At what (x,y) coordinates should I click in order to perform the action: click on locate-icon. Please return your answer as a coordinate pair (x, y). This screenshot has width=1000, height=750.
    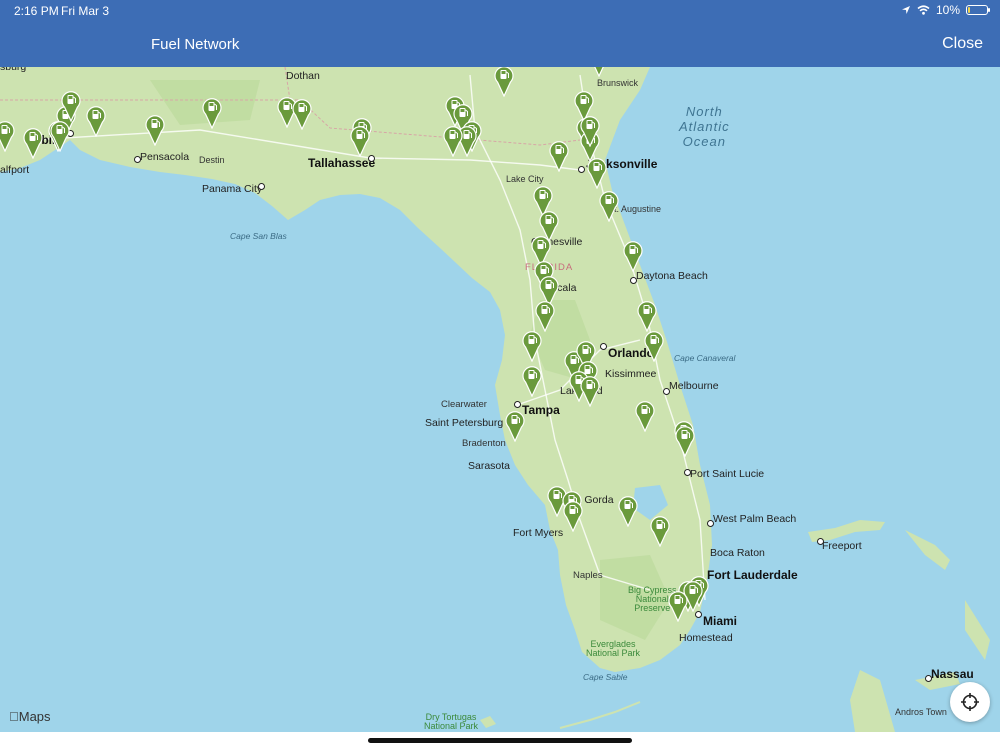
    Looking at the image, I should click on (970, 702).